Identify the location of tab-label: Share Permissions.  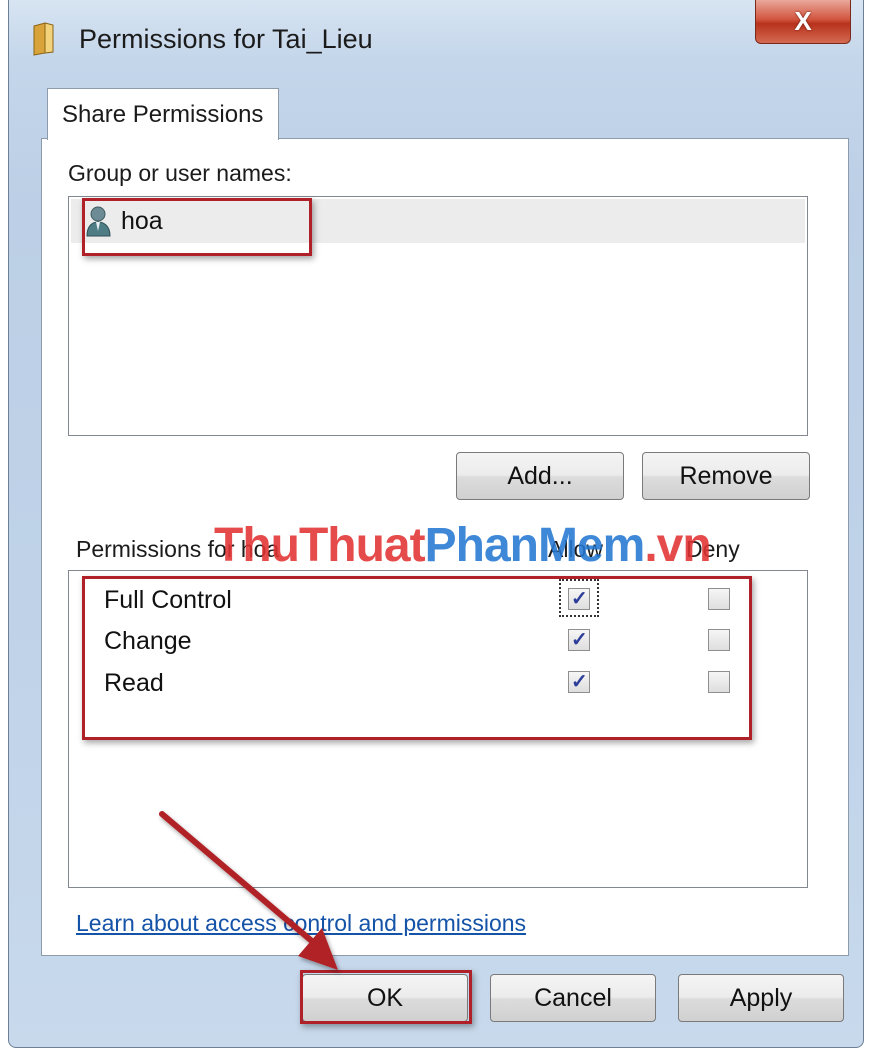
(163, 114).